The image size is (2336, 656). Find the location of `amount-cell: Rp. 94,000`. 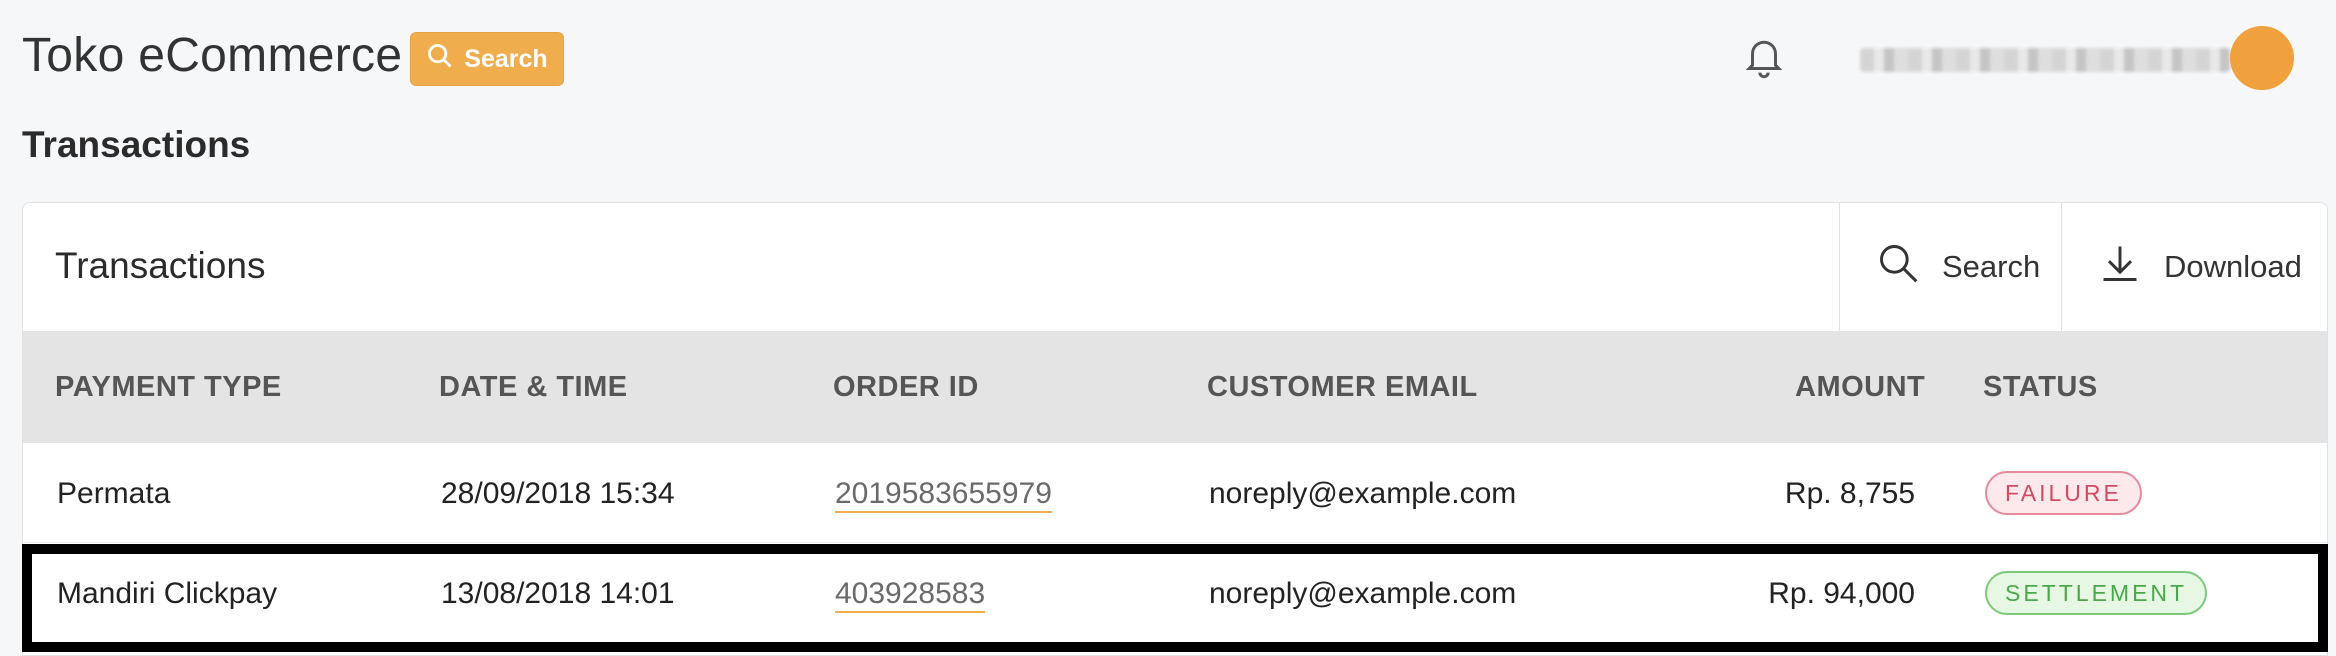

amount-cell: Rp. 94,000 is located at coordinates (1841, 593).